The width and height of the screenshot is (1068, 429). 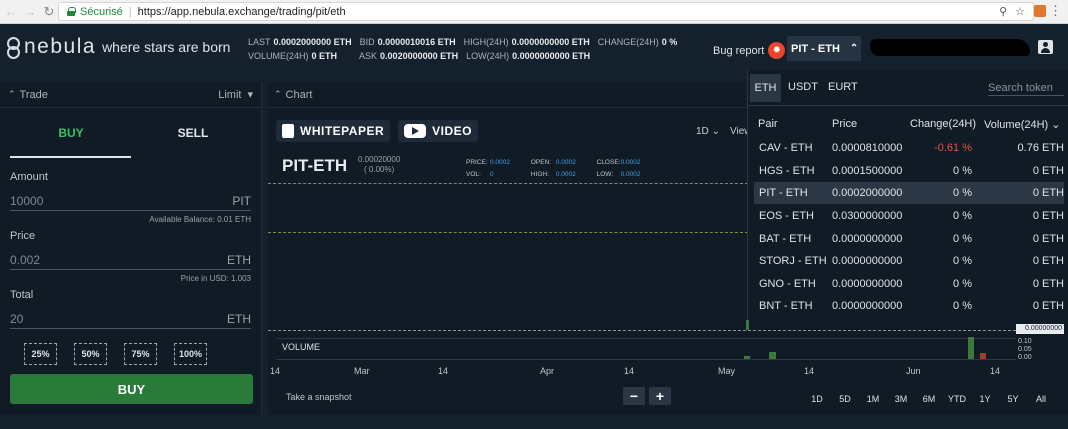 I want to click on pair-row: STORJ - ETH 0.0000000000 0 % 0 ETH, so click(x=909, y=261).